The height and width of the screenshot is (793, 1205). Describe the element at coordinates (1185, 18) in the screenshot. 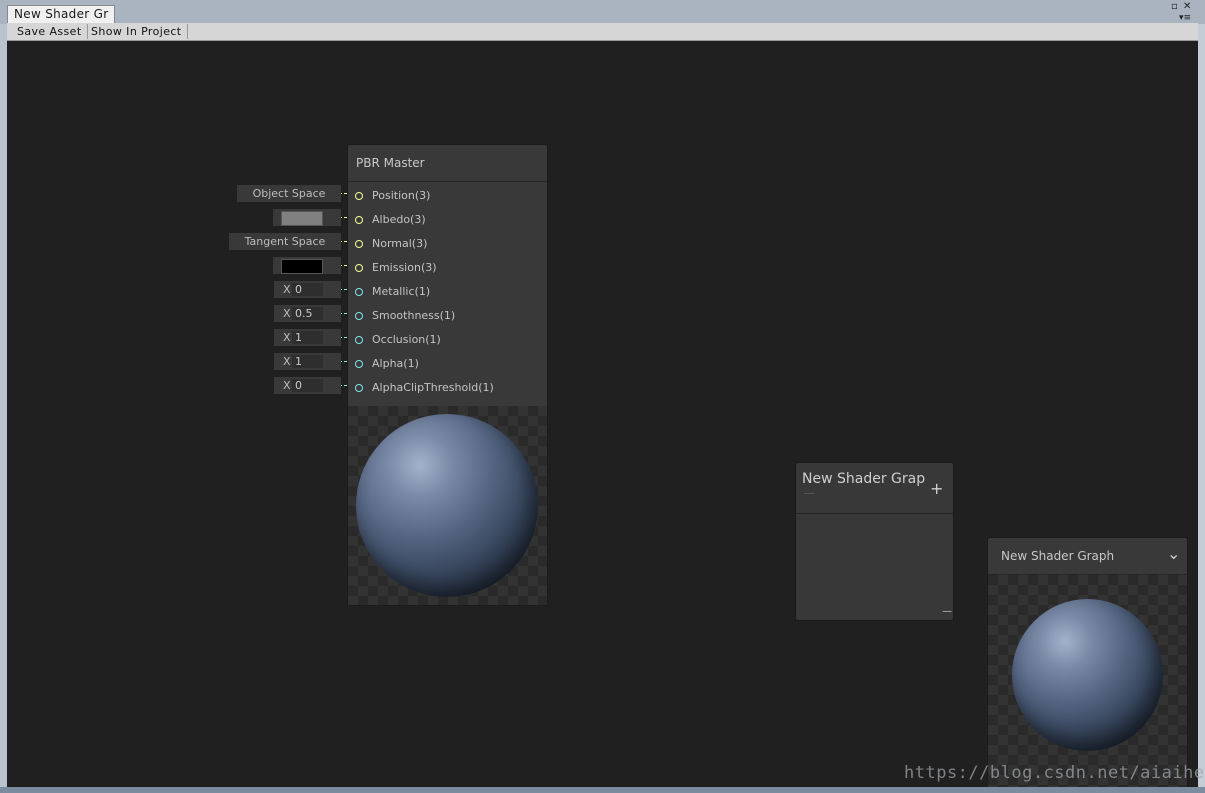

I see `tab-menu-icon: ▾≡` at that location.